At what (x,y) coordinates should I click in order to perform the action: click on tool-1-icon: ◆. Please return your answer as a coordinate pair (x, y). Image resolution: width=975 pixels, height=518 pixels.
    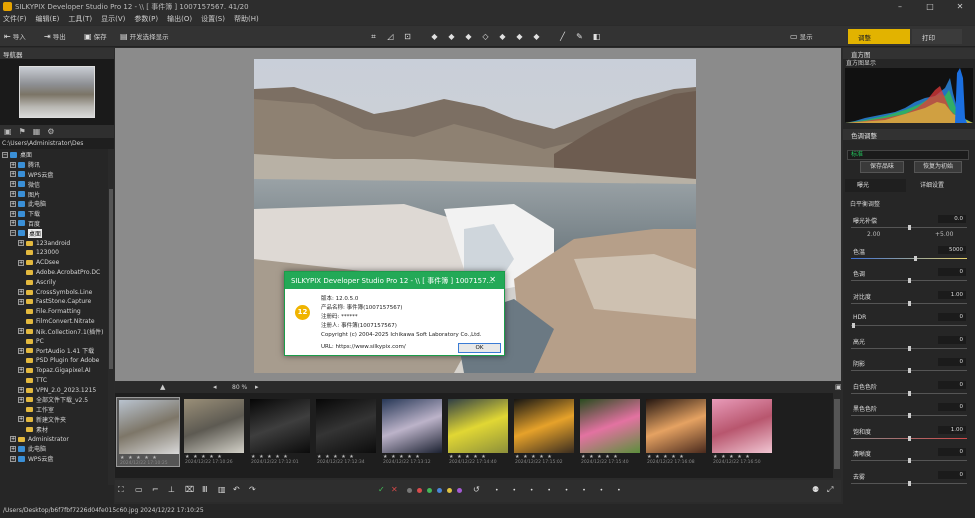
    Looking at the image, I should click on (434, 36).